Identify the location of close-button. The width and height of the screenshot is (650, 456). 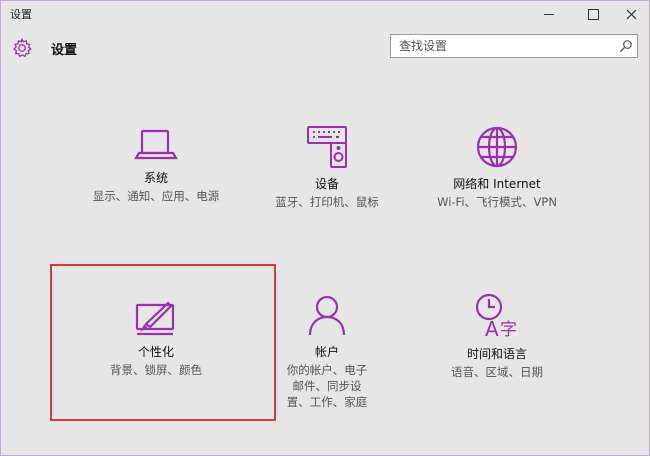
(630, 14).